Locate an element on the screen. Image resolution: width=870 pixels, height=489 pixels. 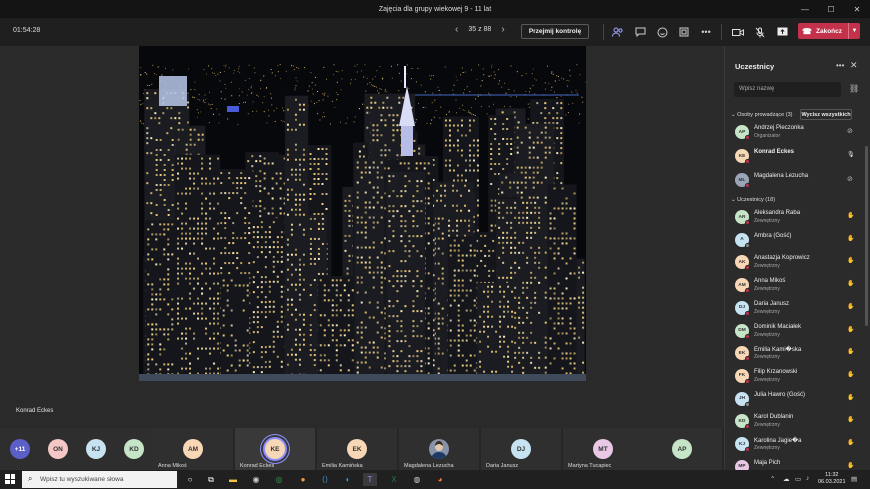
taskbar-search-input: ⌕ Wpisz tu wyszukiwane słowa is located at coordinates (99, 479).